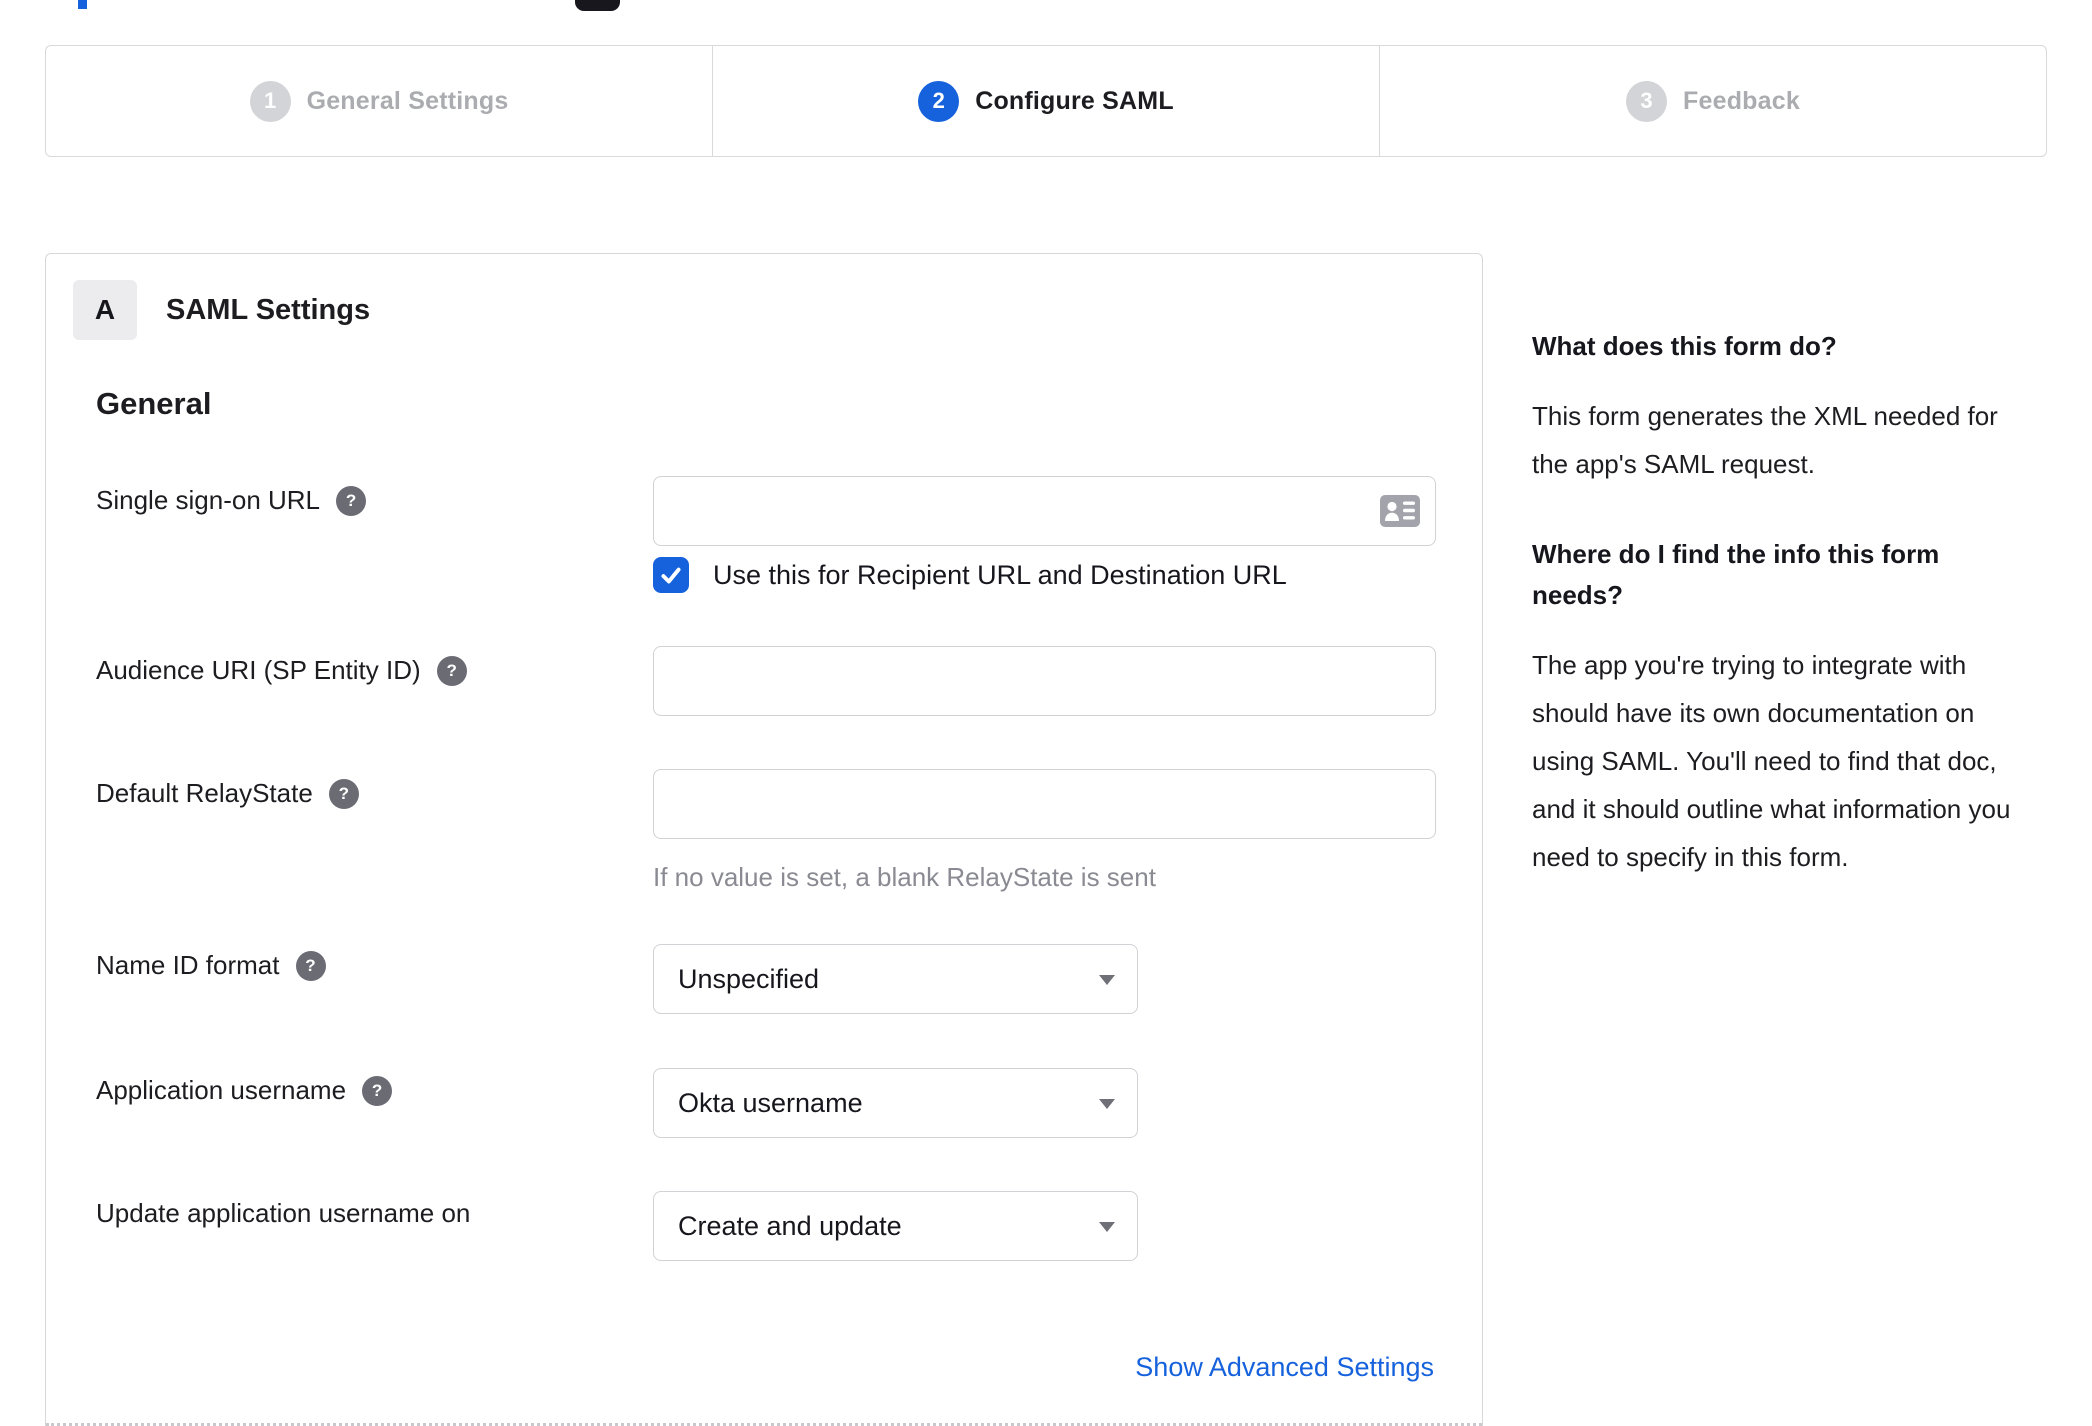 The width and height of the screenshot is (2092, 1426). Describe the element at coordinates (204, 793) in the screenshot. I see `relay-state-label: Default RelayState` at that location.